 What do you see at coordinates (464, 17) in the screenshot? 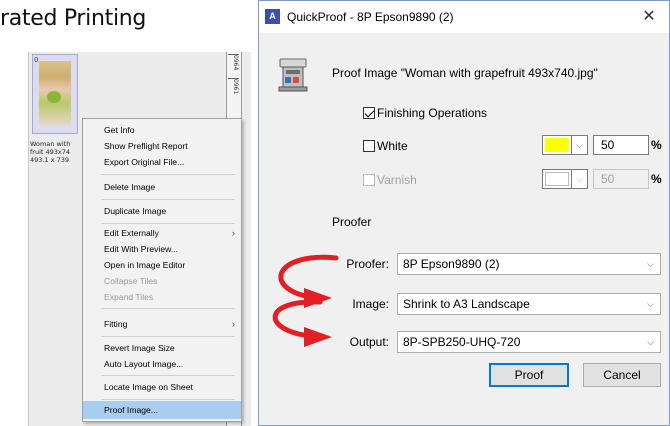
I see `dialog-titlebar: A QuickProof - 8P Epson9890 (2) ✕` at bounding box center [464, 17].